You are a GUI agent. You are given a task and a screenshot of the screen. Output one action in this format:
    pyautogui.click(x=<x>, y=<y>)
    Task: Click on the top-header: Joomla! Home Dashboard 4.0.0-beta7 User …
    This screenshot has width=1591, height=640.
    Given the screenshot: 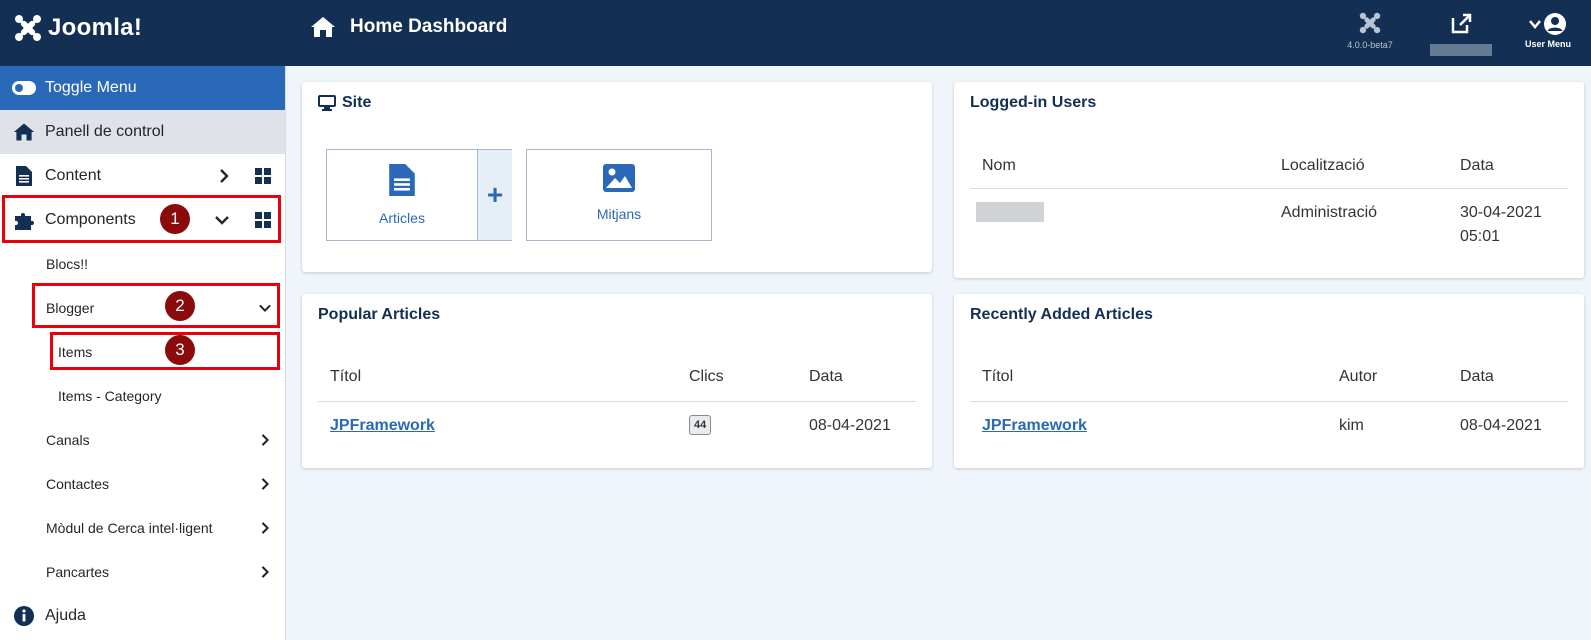 What is the action you would take?
    pyautogui.click(x=795, y=33)
    